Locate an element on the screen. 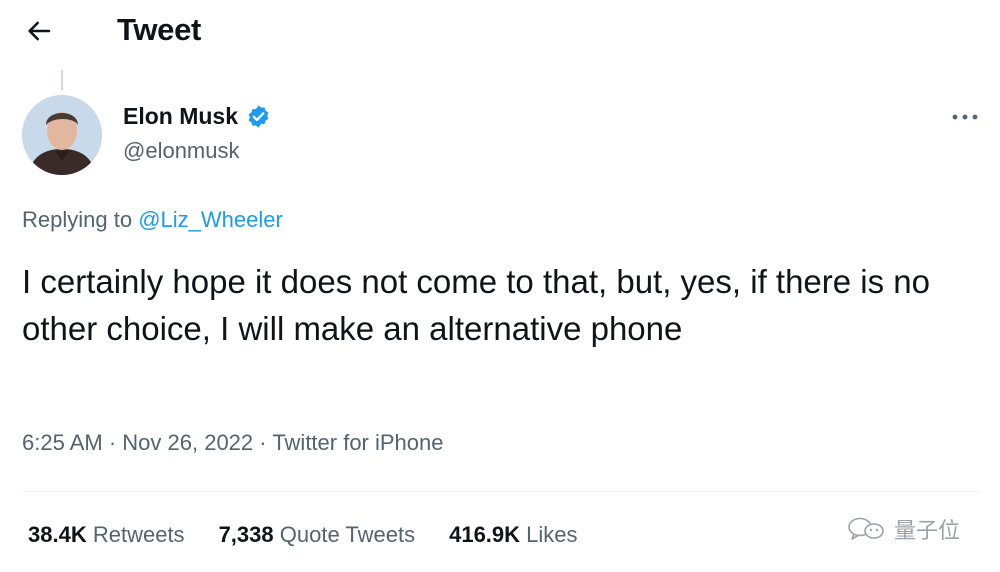  likes-count: 416.9K is located at coordinates (485, 534).